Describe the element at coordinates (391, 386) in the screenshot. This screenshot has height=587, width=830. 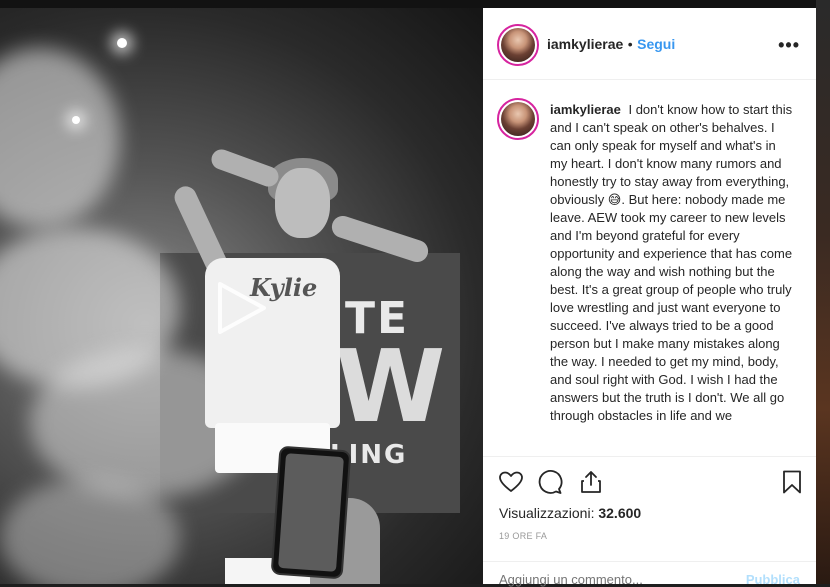
I see `banner-text-middle: W` at that location.